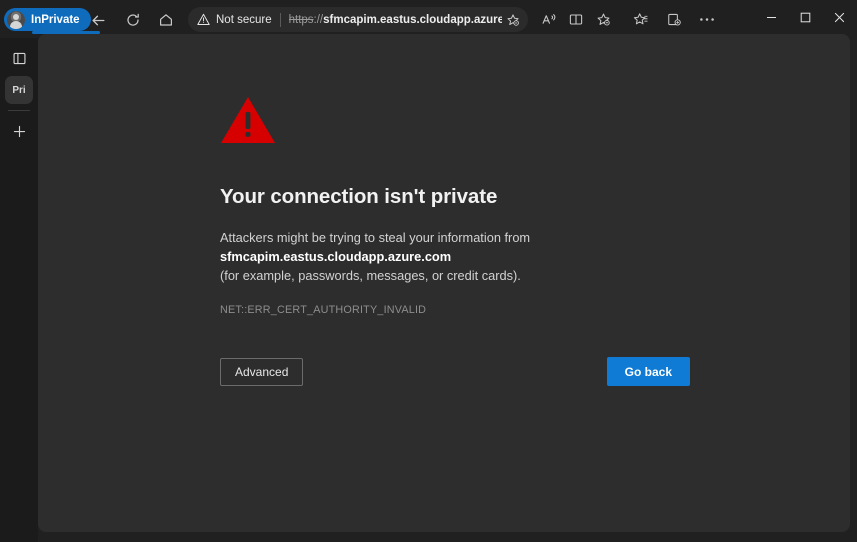 This screenshot has width=857, height=542. What do you see at coordinates (648, 371) in the screenshot?
I see `go-back-button: Go back` at bounding box center [648, 371].